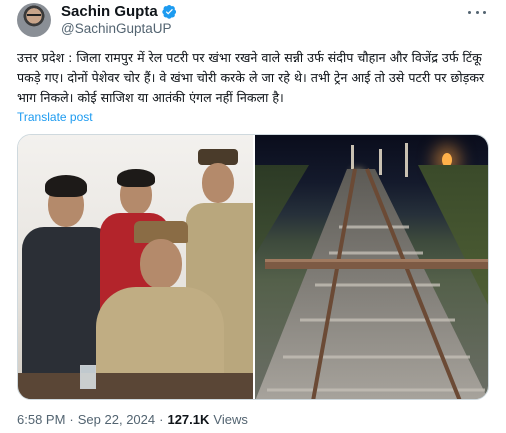  Describe the element at coordinates (34, 20) in the screenshot. I see `avatar` at that location.